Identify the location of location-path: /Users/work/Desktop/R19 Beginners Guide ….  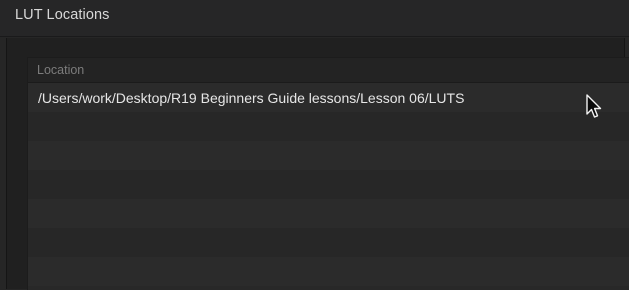
(251, 98).